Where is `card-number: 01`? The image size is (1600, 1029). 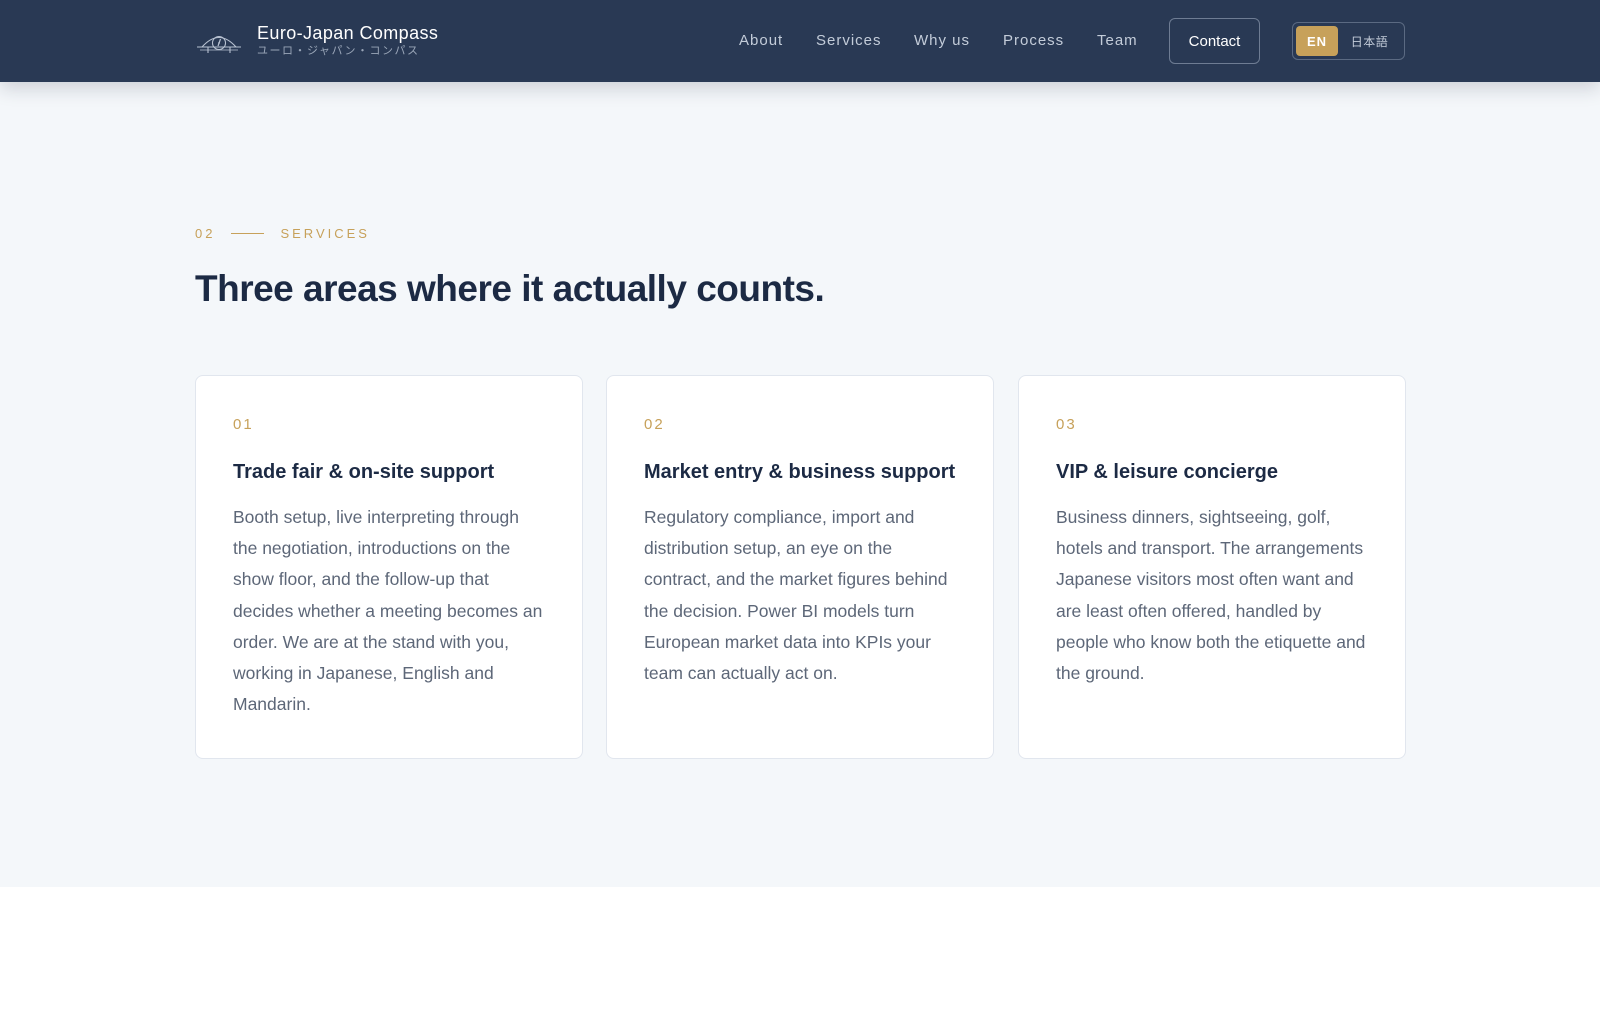
card-number: 01 is located at coordinates (243, 424).